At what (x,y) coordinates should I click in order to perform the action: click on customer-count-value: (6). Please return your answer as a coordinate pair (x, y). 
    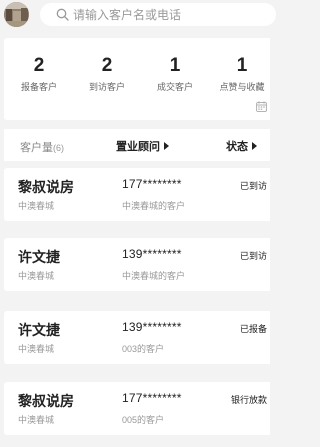
    Looking at the image, I should click on (58, 148).